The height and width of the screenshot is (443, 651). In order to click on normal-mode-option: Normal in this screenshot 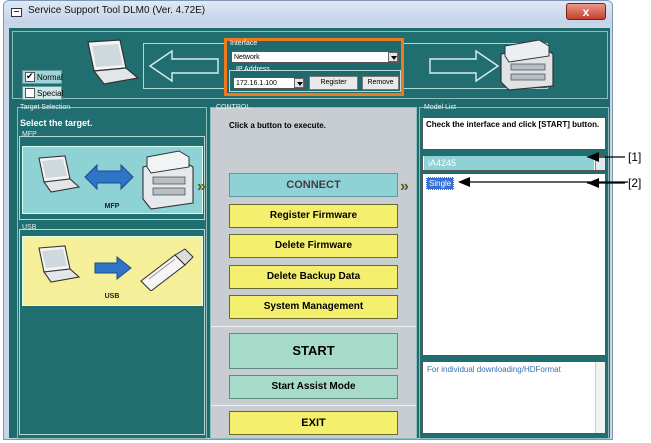, I will do `click(42, 77)`.